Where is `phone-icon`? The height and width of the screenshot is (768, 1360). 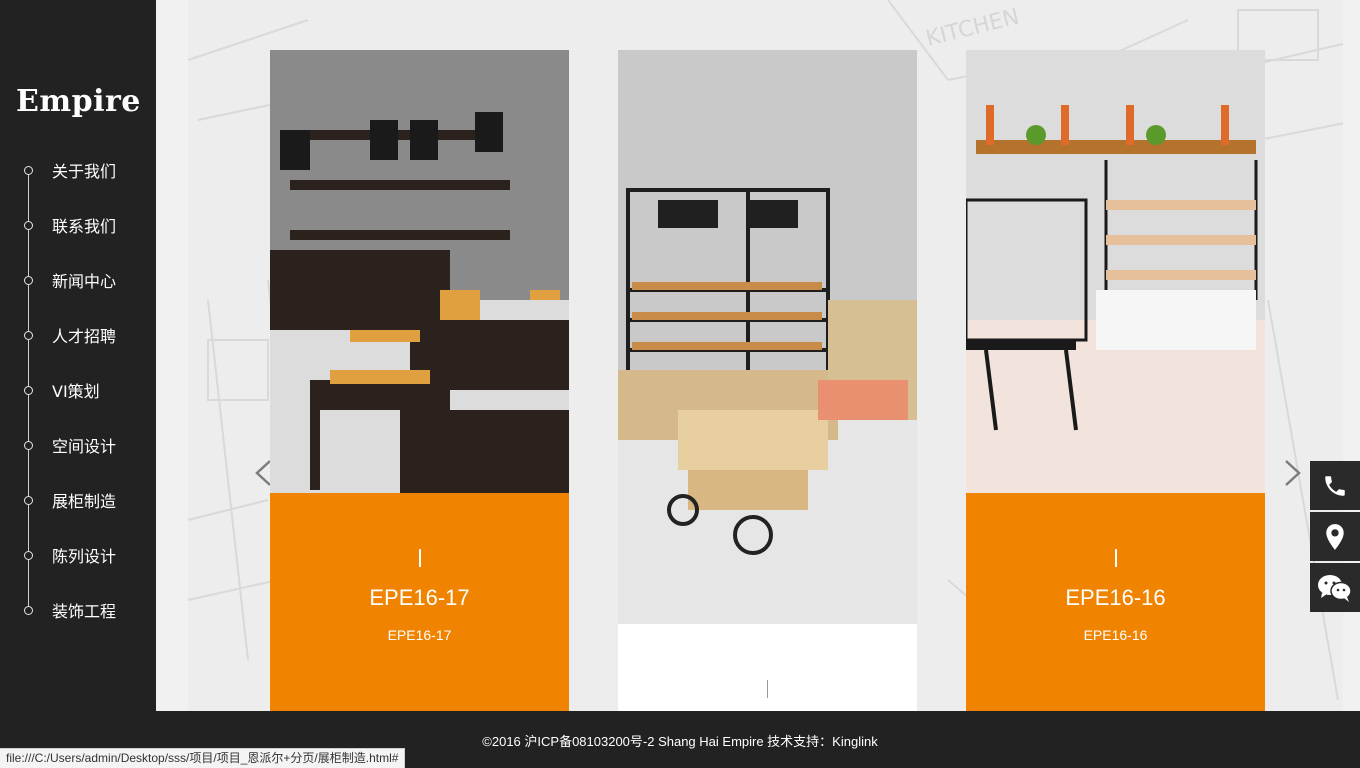 phone-icon is located at coordinates (1335, 485).